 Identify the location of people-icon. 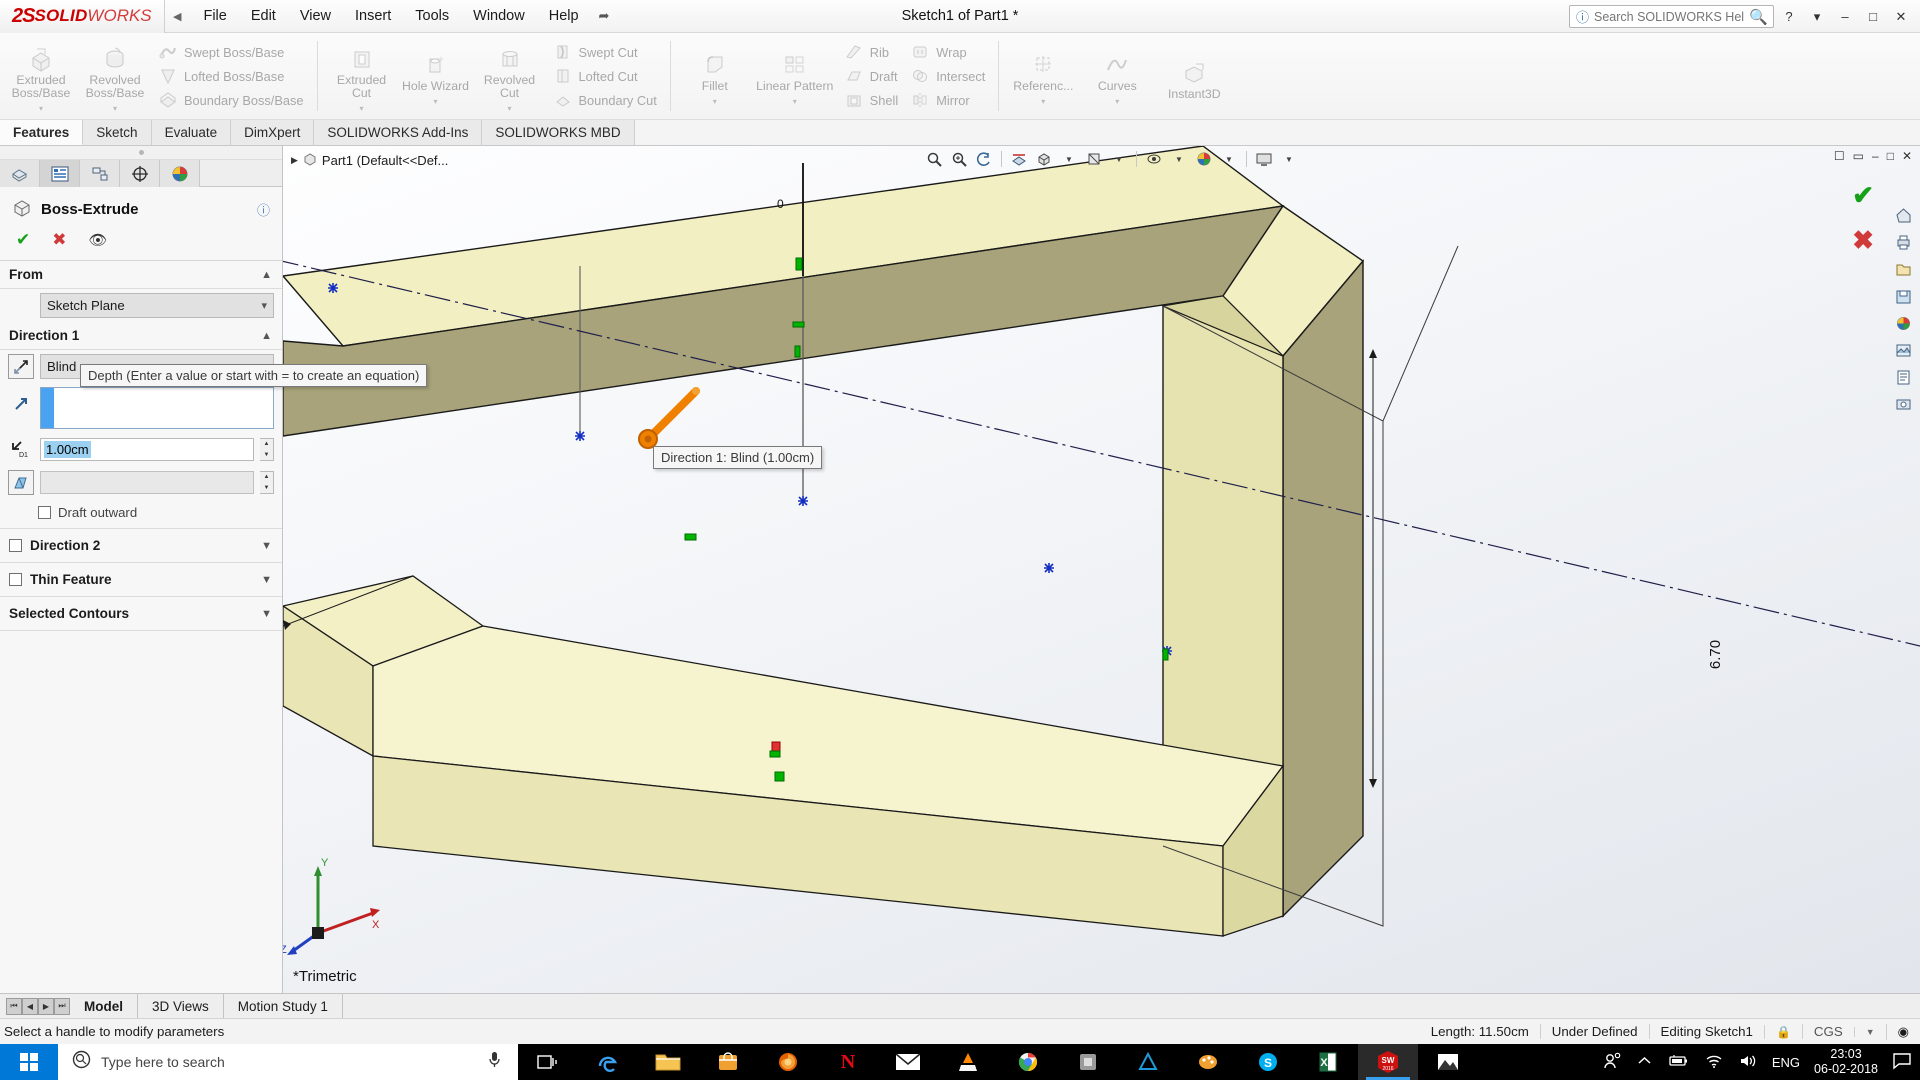
(1613, 1062).